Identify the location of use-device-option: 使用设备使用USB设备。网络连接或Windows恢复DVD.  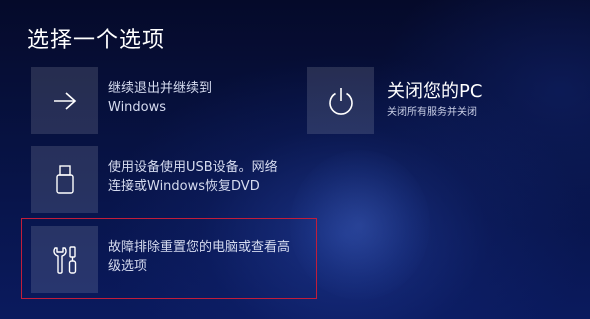
(161, 179).